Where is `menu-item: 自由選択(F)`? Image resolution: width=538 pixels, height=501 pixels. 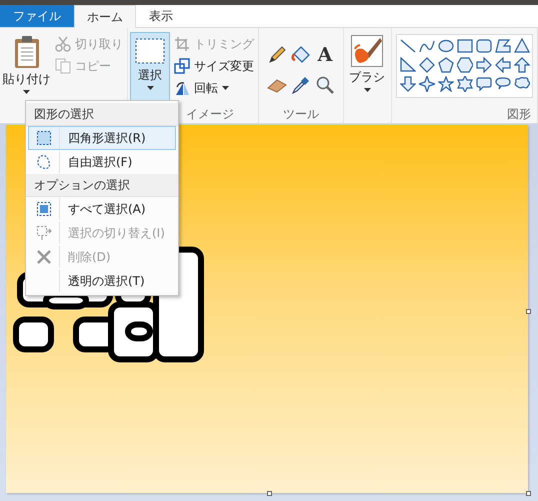 menu-item: 自由選択(F) is located at coordinates (102, 162).